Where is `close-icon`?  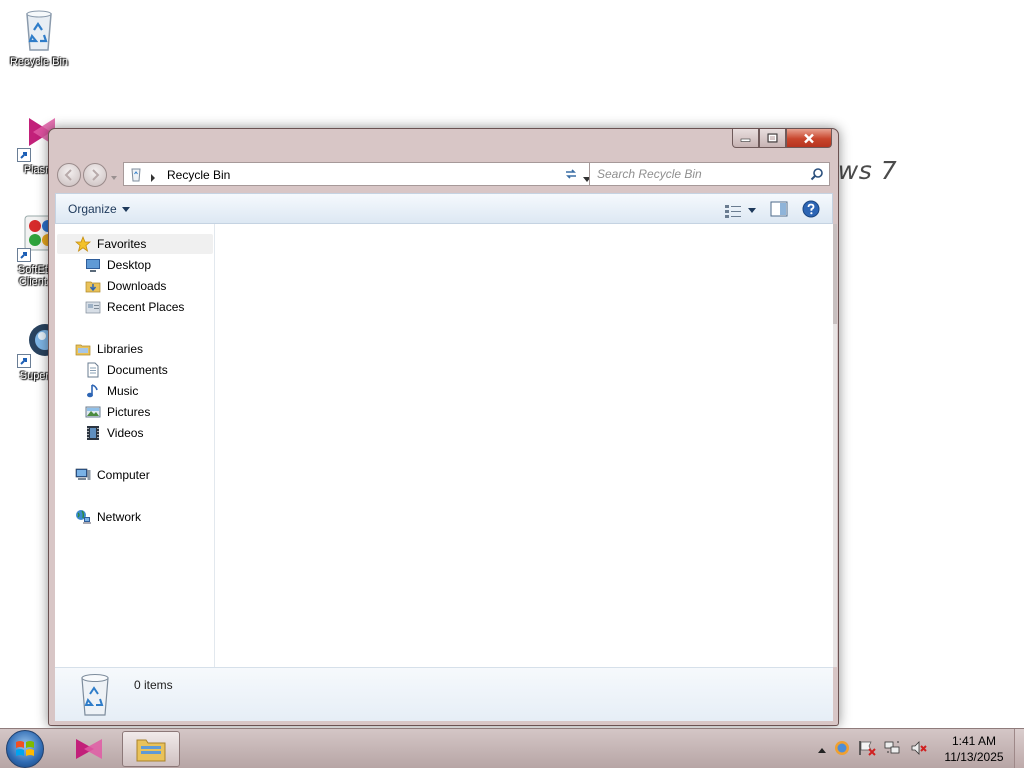 close-icon is located at coordinates (809, 138).